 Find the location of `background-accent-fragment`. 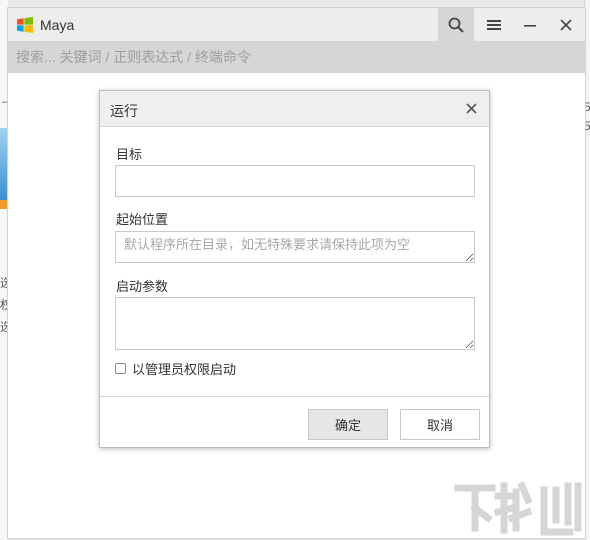

background-accent-fragment is located at coordinates (4, 204).